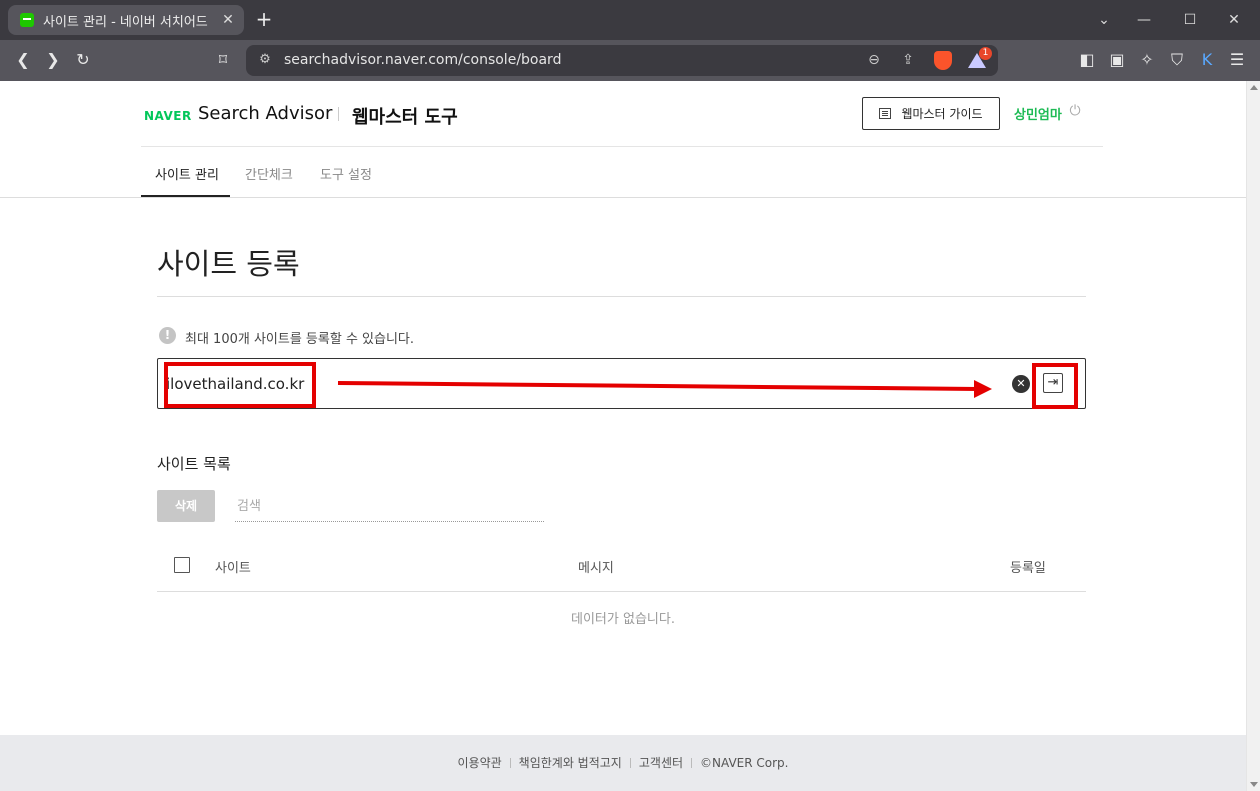 The image size is (1260, 791). Describe the element at coordinates (621, 296) in the screenshot. I see `title-divider` at that location.